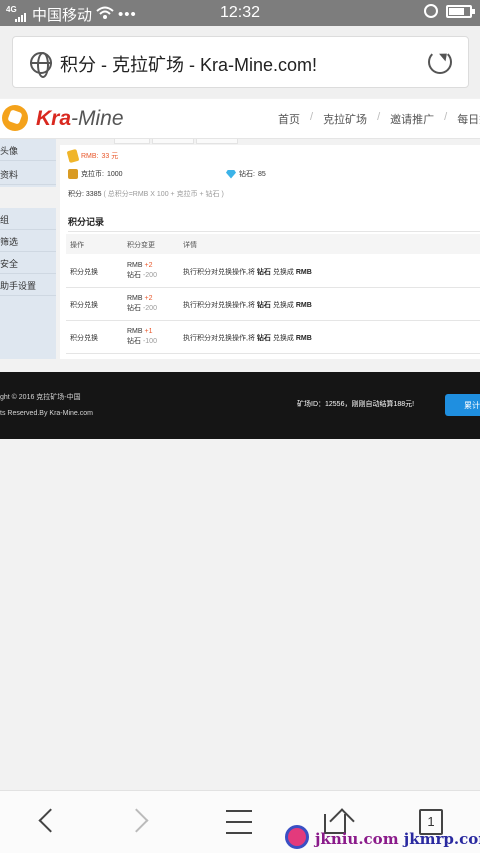 This screenshot has width=480, height=853. Describe the element at coordinates (28, 150) in the screenshot. I see `sidebar-item-avatar: 头像` at that location.